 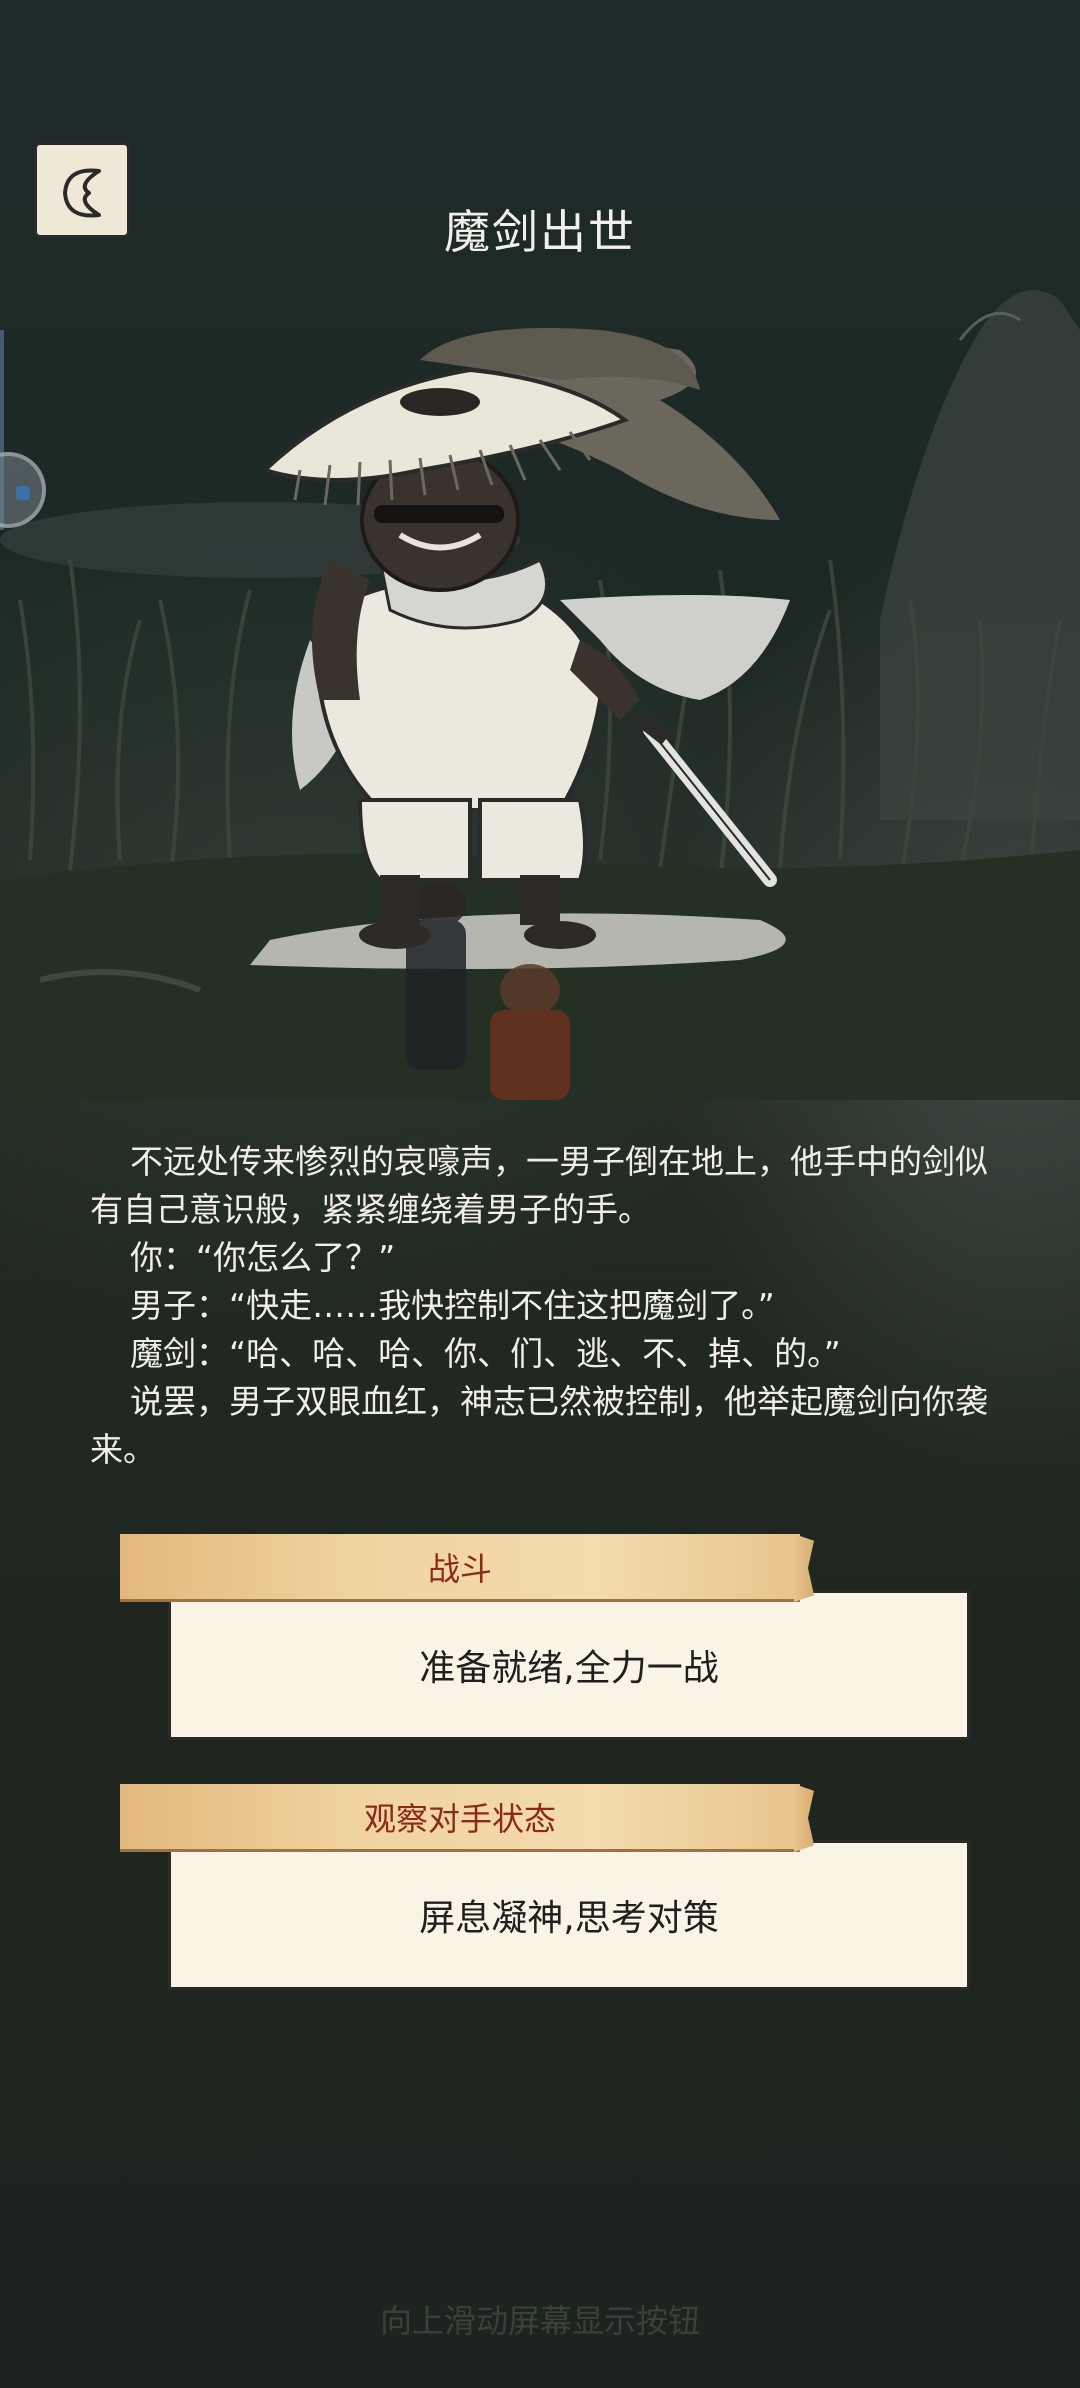 I want to click on choice-observe-tag: 观察对手状态, so click(x=460, y=1818).